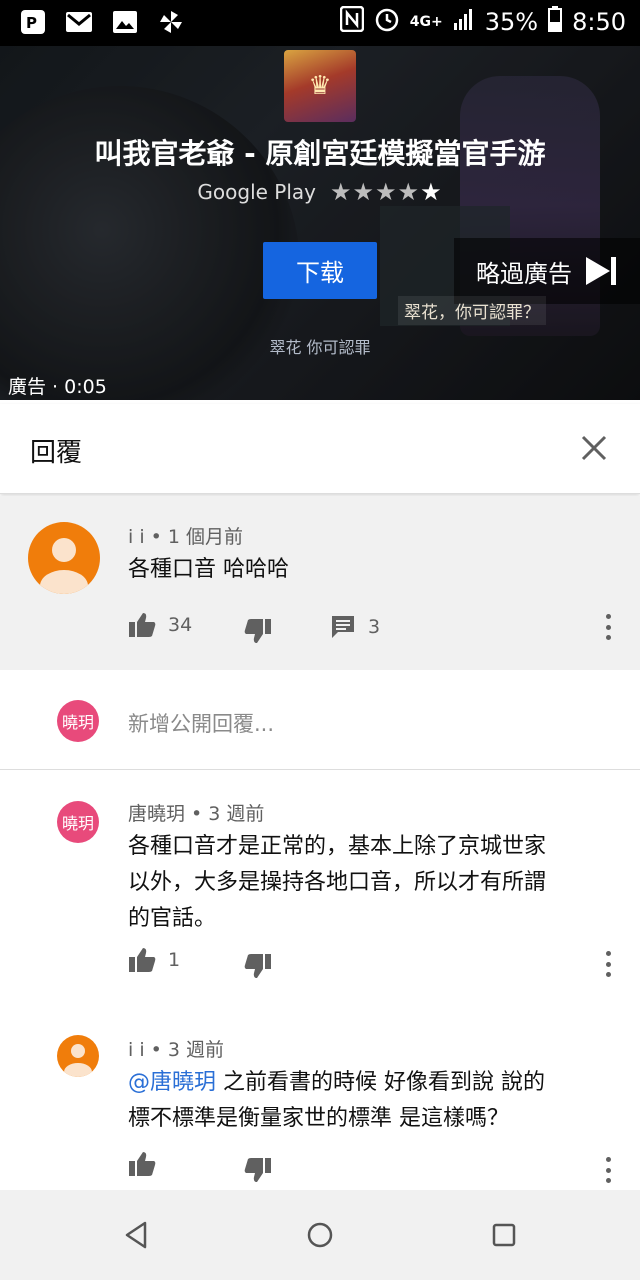 This screenshot has width=640, height=1280. Describe the element at coordinates (320, 583) in the screenshot. I see `top-comment: i i • 1 個月前 各種口音 哈哈哈 34 3` at that location.